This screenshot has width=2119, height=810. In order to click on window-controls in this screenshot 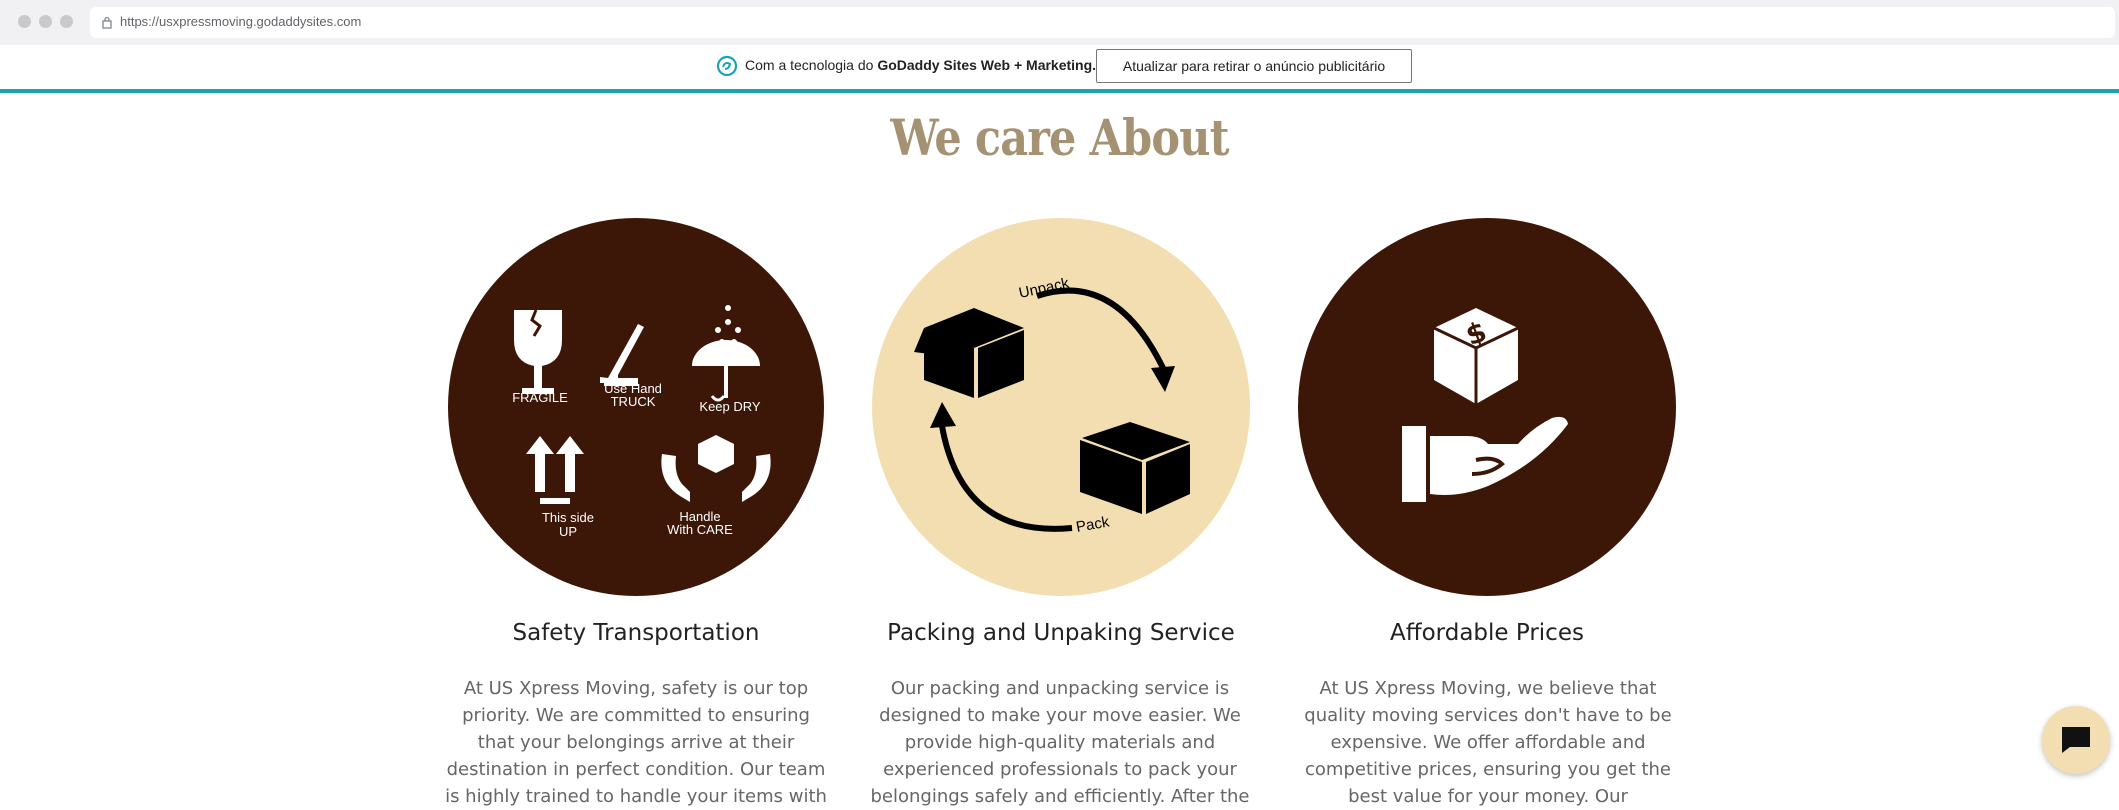, I will do `click(45, 21)`.